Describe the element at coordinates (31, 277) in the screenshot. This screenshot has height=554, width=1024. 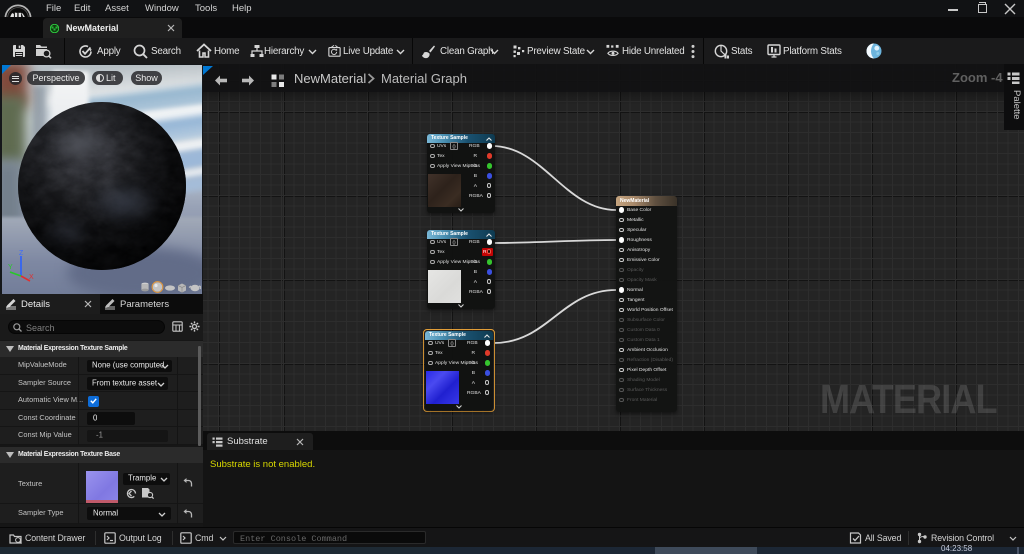
I see `svg-text: X` at that location.